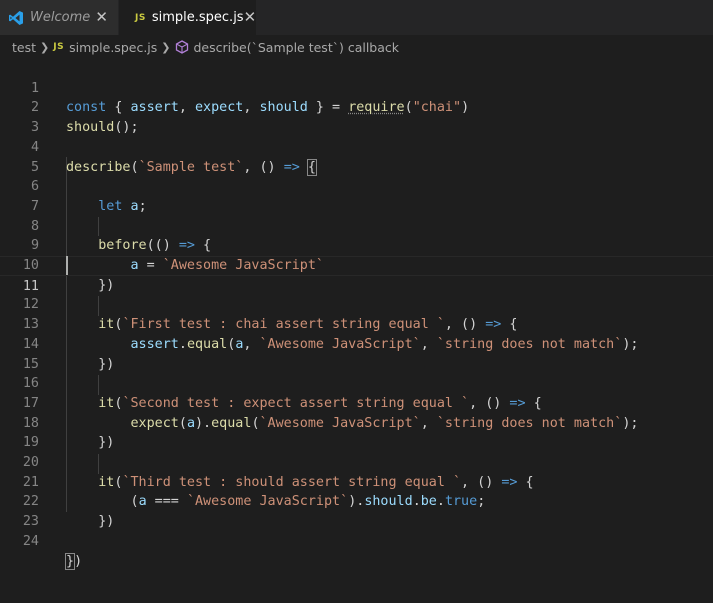 This screenshot has width=713, height=603. Describe the element at coordinates (356, 353) in the screenshot. I see `code-line: 15` at that location.